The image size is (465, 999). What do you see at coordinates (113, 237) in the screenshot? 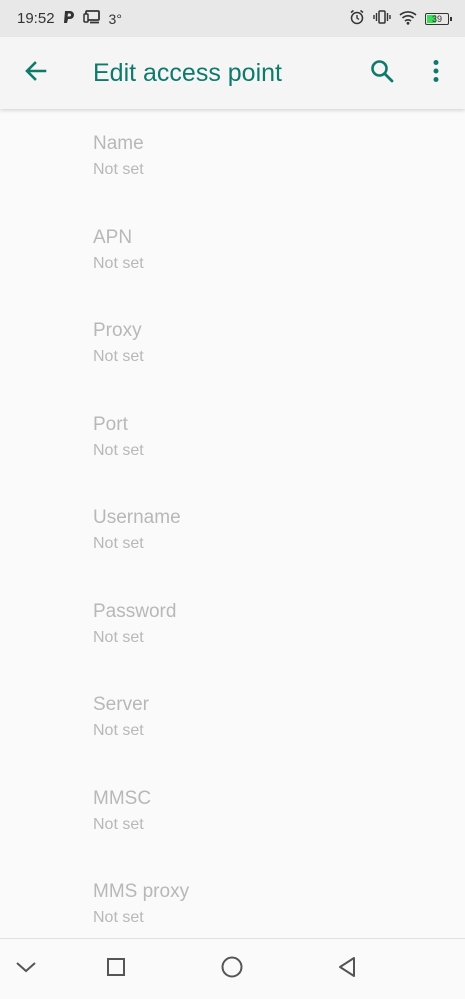
I see `pref-title: APN` at bounding box center [113, 237].